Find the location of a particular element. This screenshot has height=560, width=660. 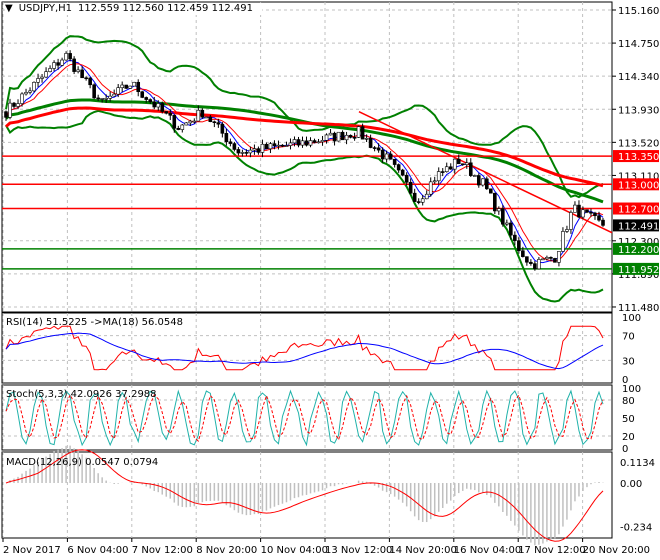

stoch-tick: 20 is located at coordinates (628, 437).